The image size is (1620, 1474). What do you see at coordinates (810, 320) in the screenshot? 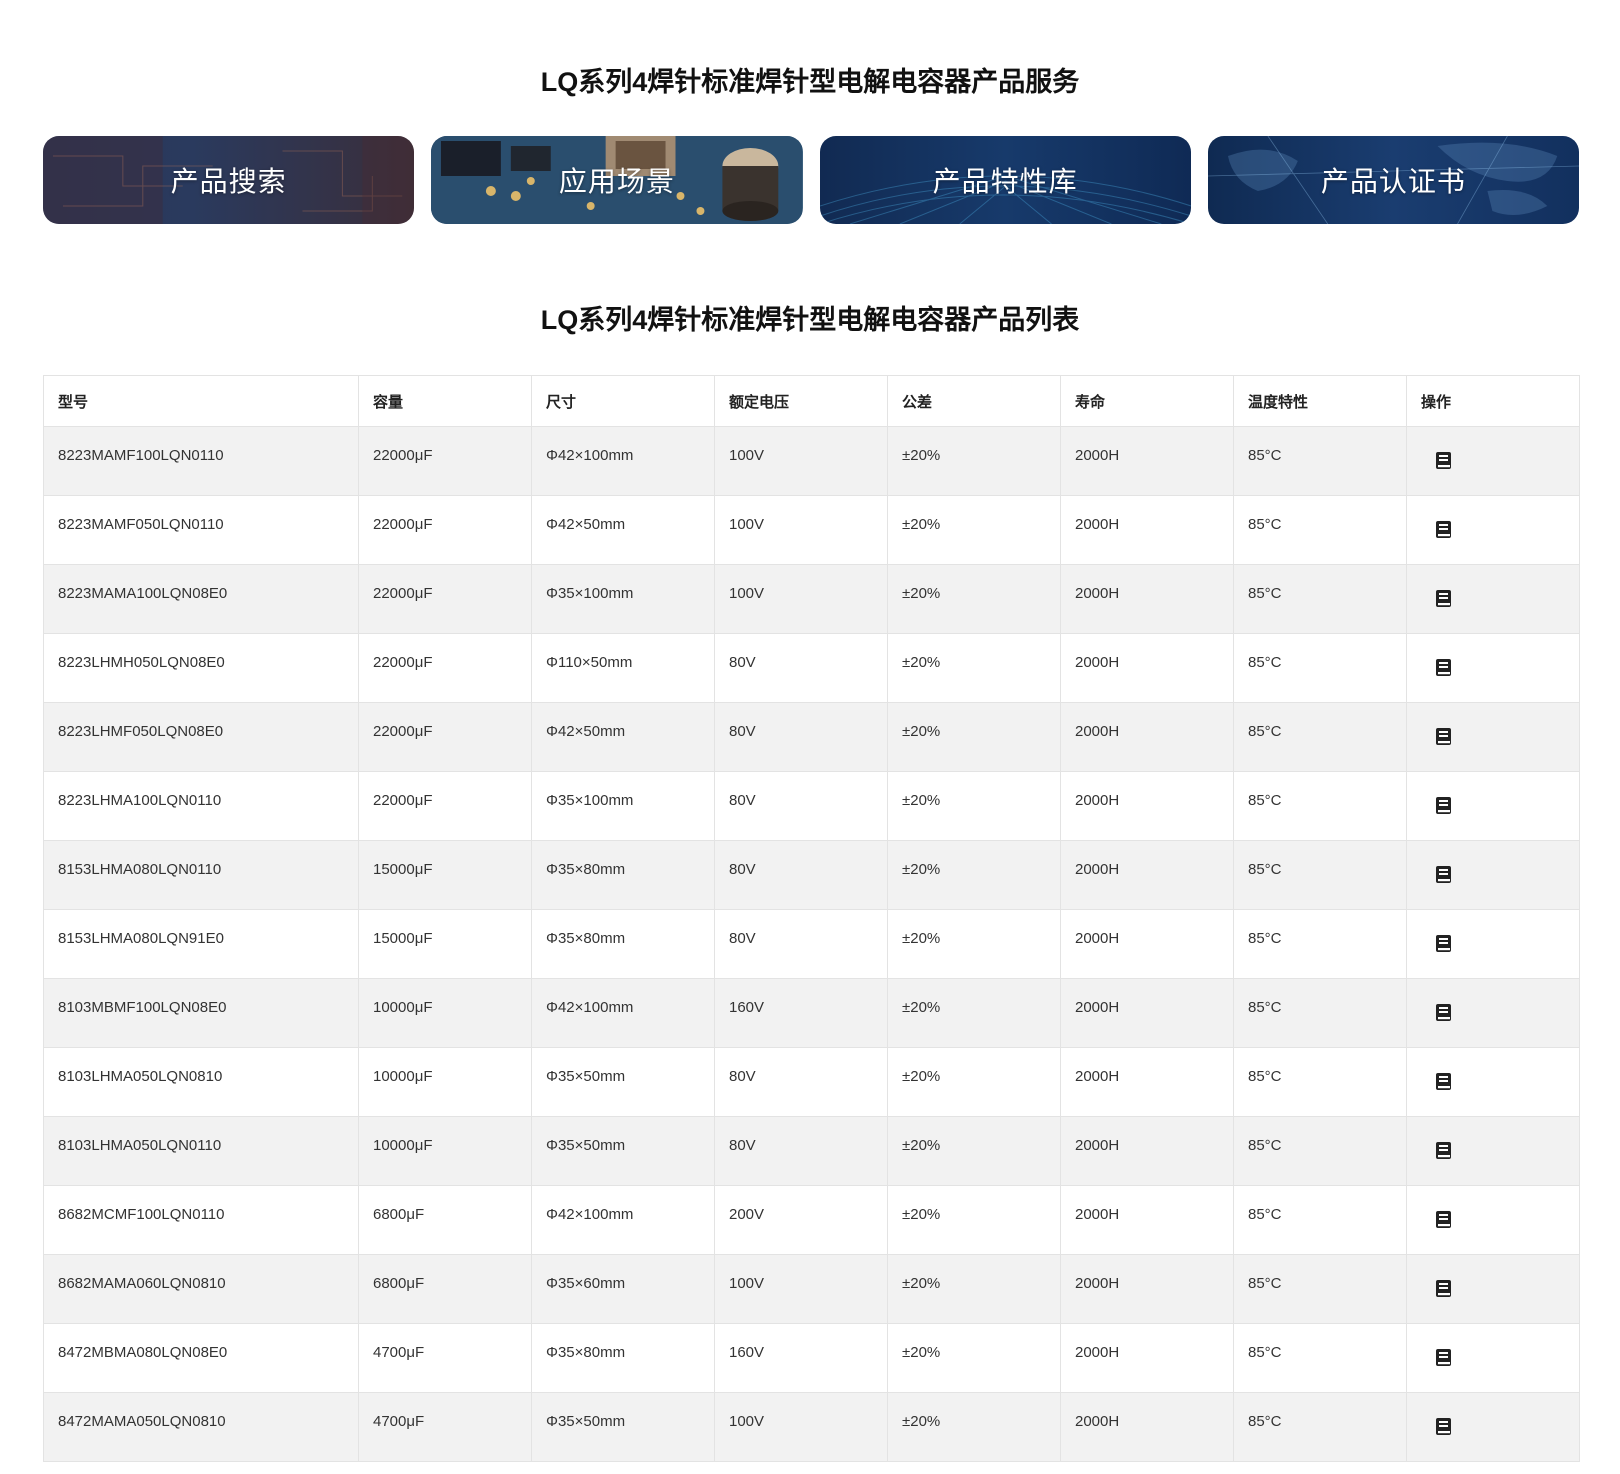
I see `list-section-title: LQ系列4焊针标准焊针型电解电容器产品列表` at bounding box center [810, 320].